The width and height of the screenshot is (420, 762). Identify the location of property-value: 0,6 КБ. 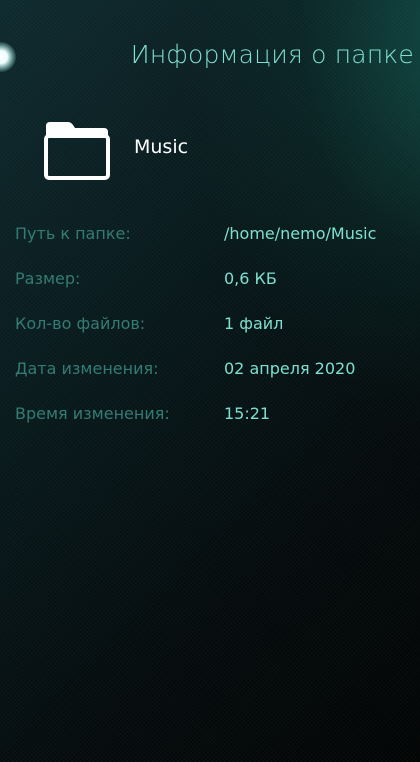
(250, 278).